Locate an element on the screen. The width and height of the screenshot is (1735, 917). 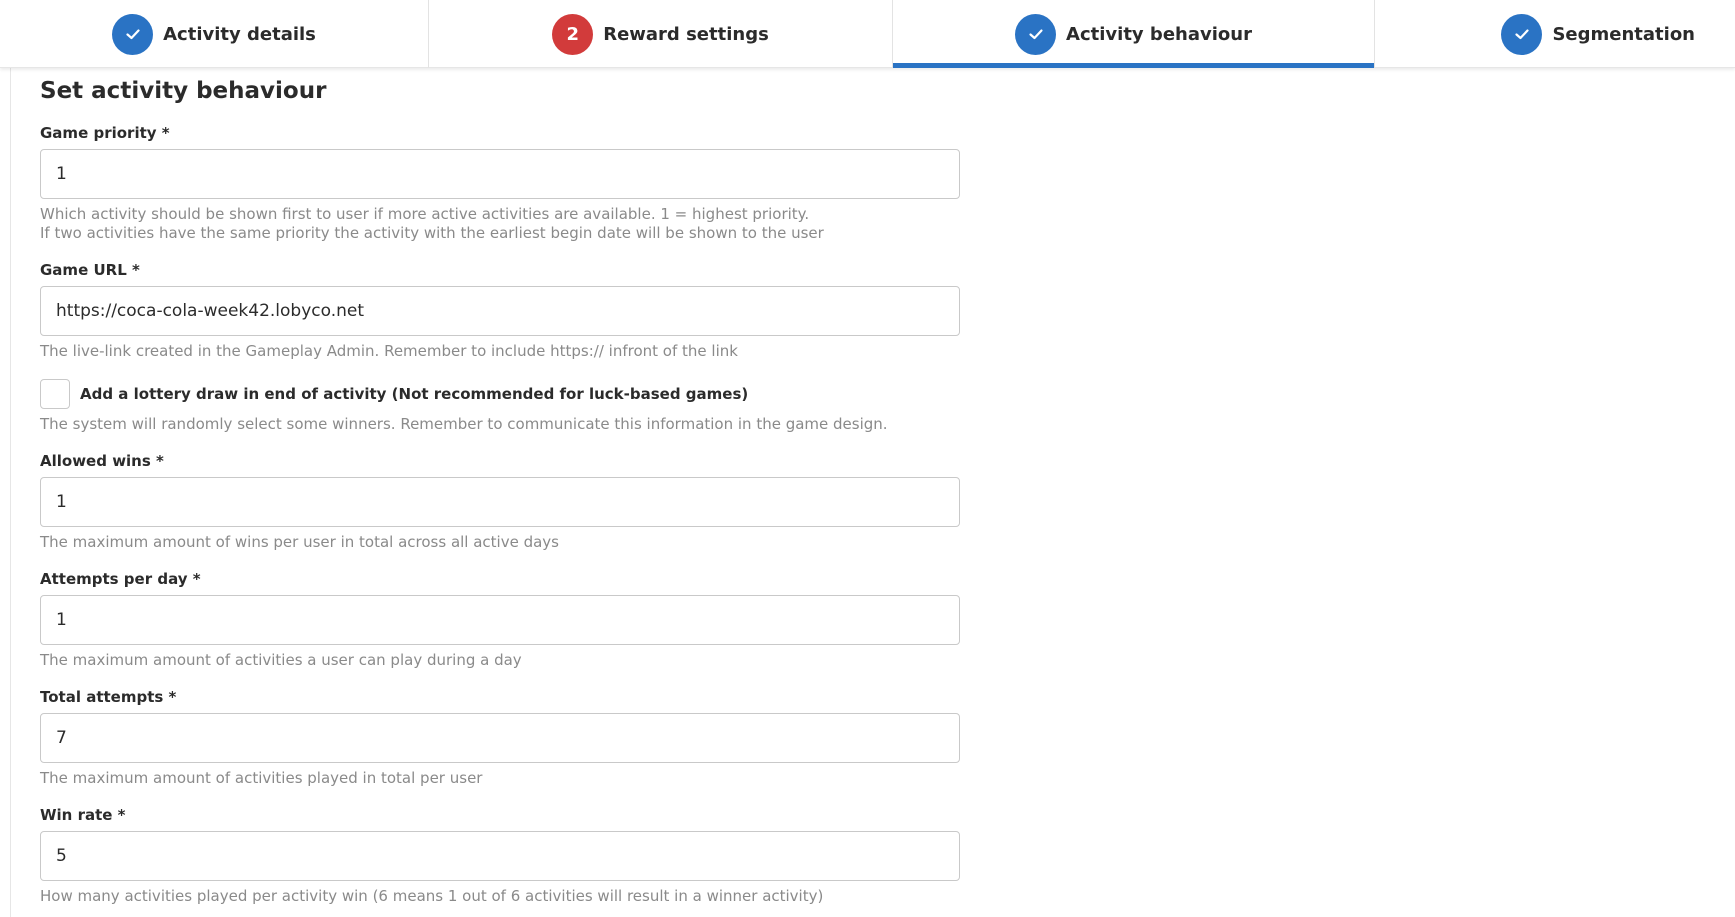
step-activity-behaviour: Activity behaviour is located at coordinates (1134, 34).